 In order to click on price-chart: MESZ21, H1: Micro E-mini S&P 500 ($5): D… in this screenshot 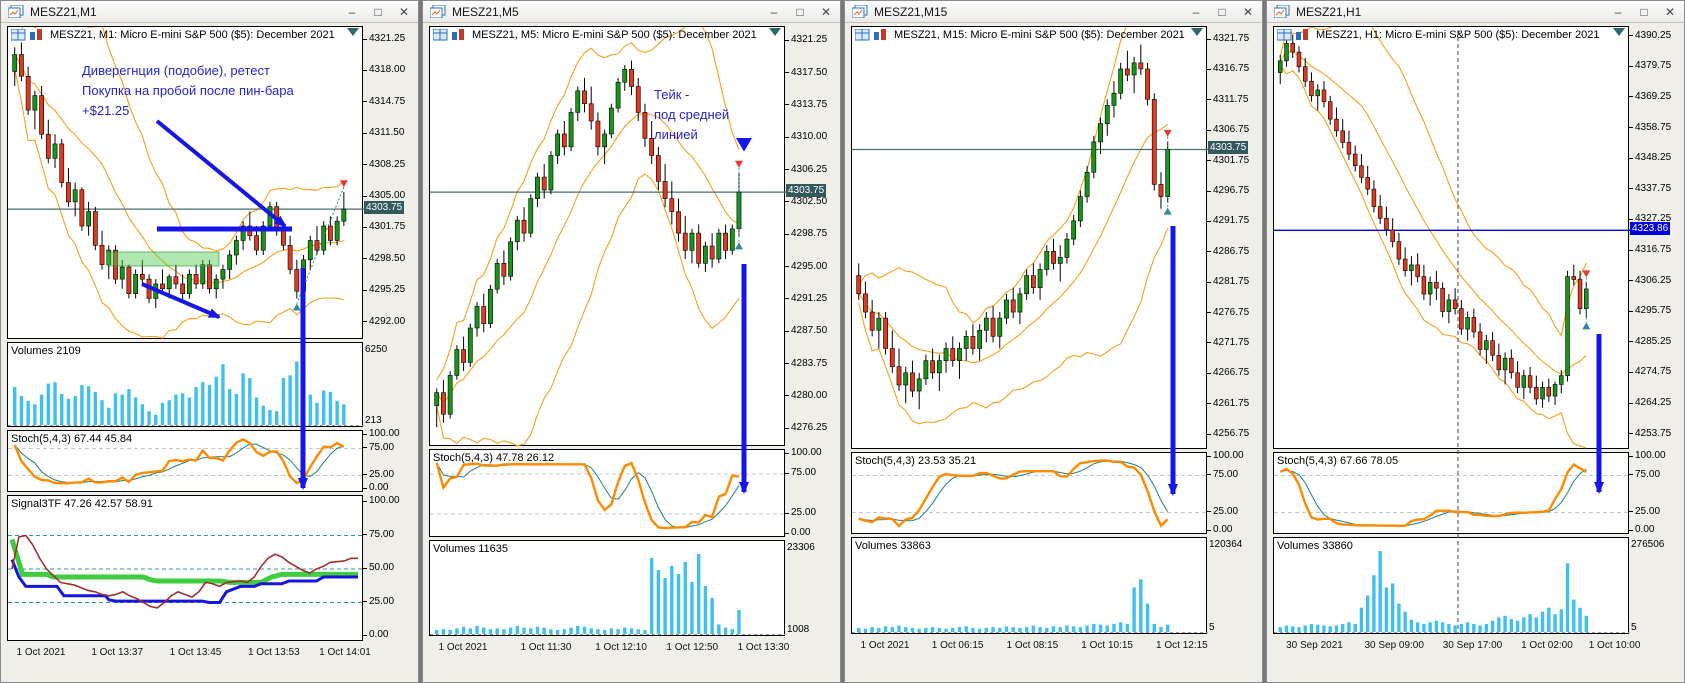, I will do `click(1451, 237)`.